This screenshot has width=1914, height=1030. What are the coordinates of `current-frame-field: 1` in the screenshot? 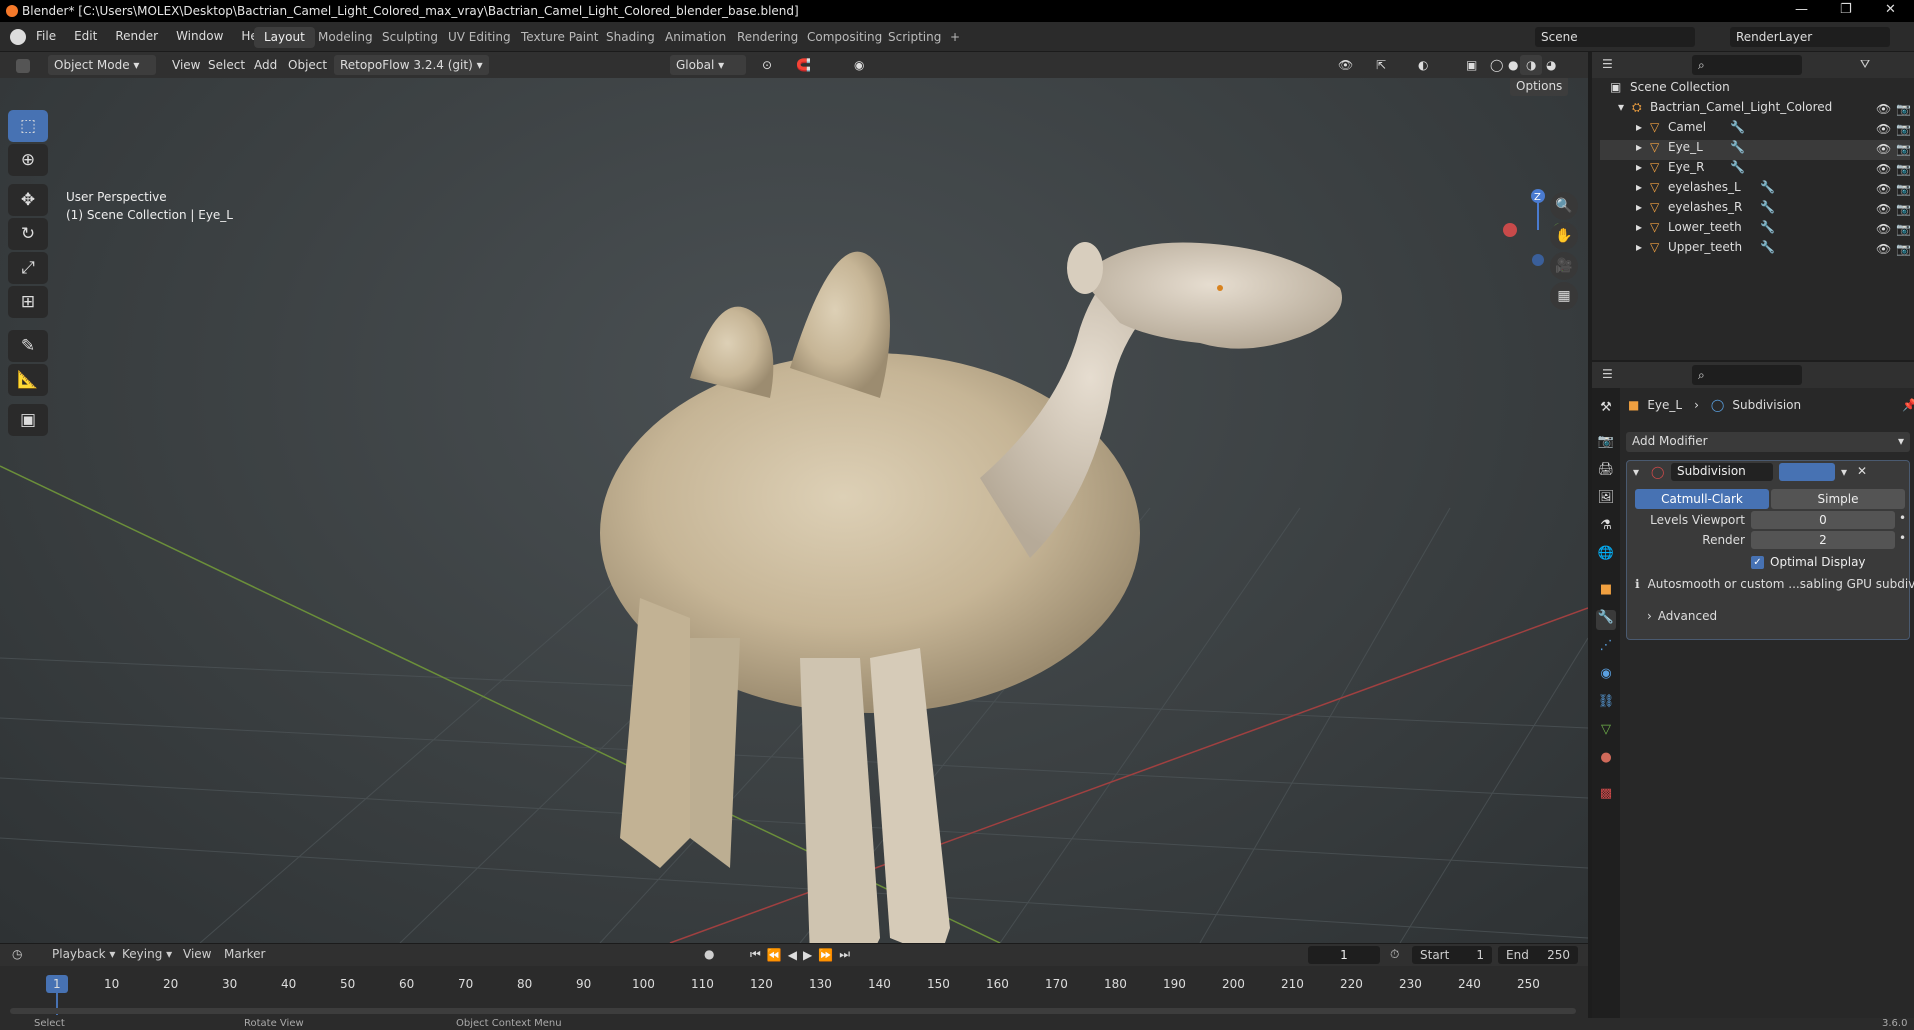 It's located at (1344, 955).